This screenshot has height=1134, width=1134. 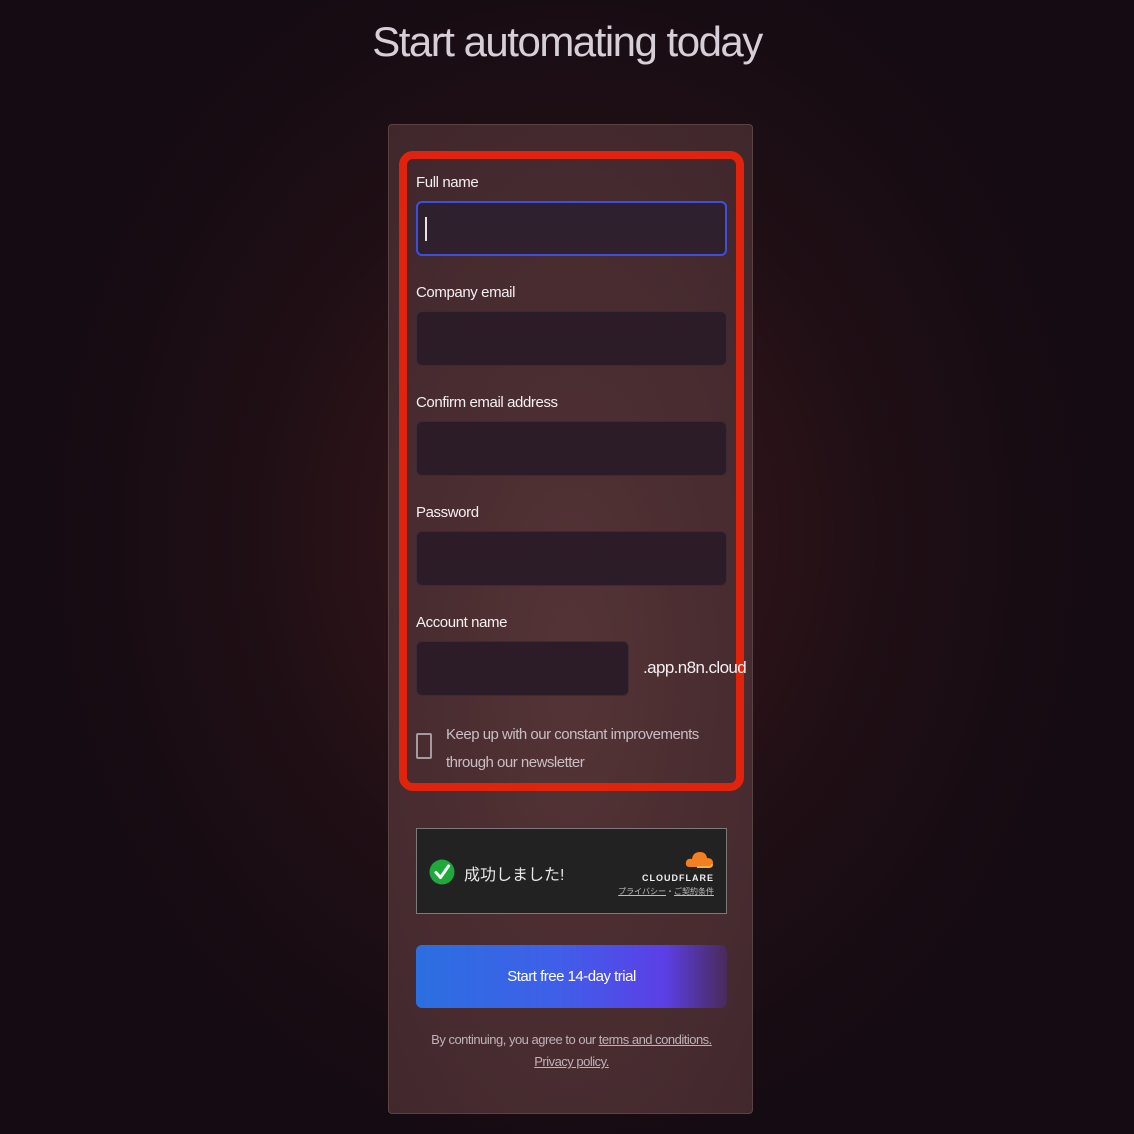 What do you see at coordinates (522, 668) in the screenshot?
I see `account-name-input` at bounding box center [522, 668].